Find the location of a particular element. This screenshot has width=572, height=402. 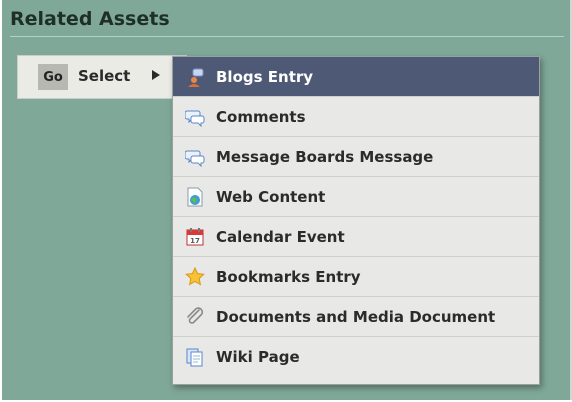

bookmarks-star-icon is located at coordinates (195, 276).